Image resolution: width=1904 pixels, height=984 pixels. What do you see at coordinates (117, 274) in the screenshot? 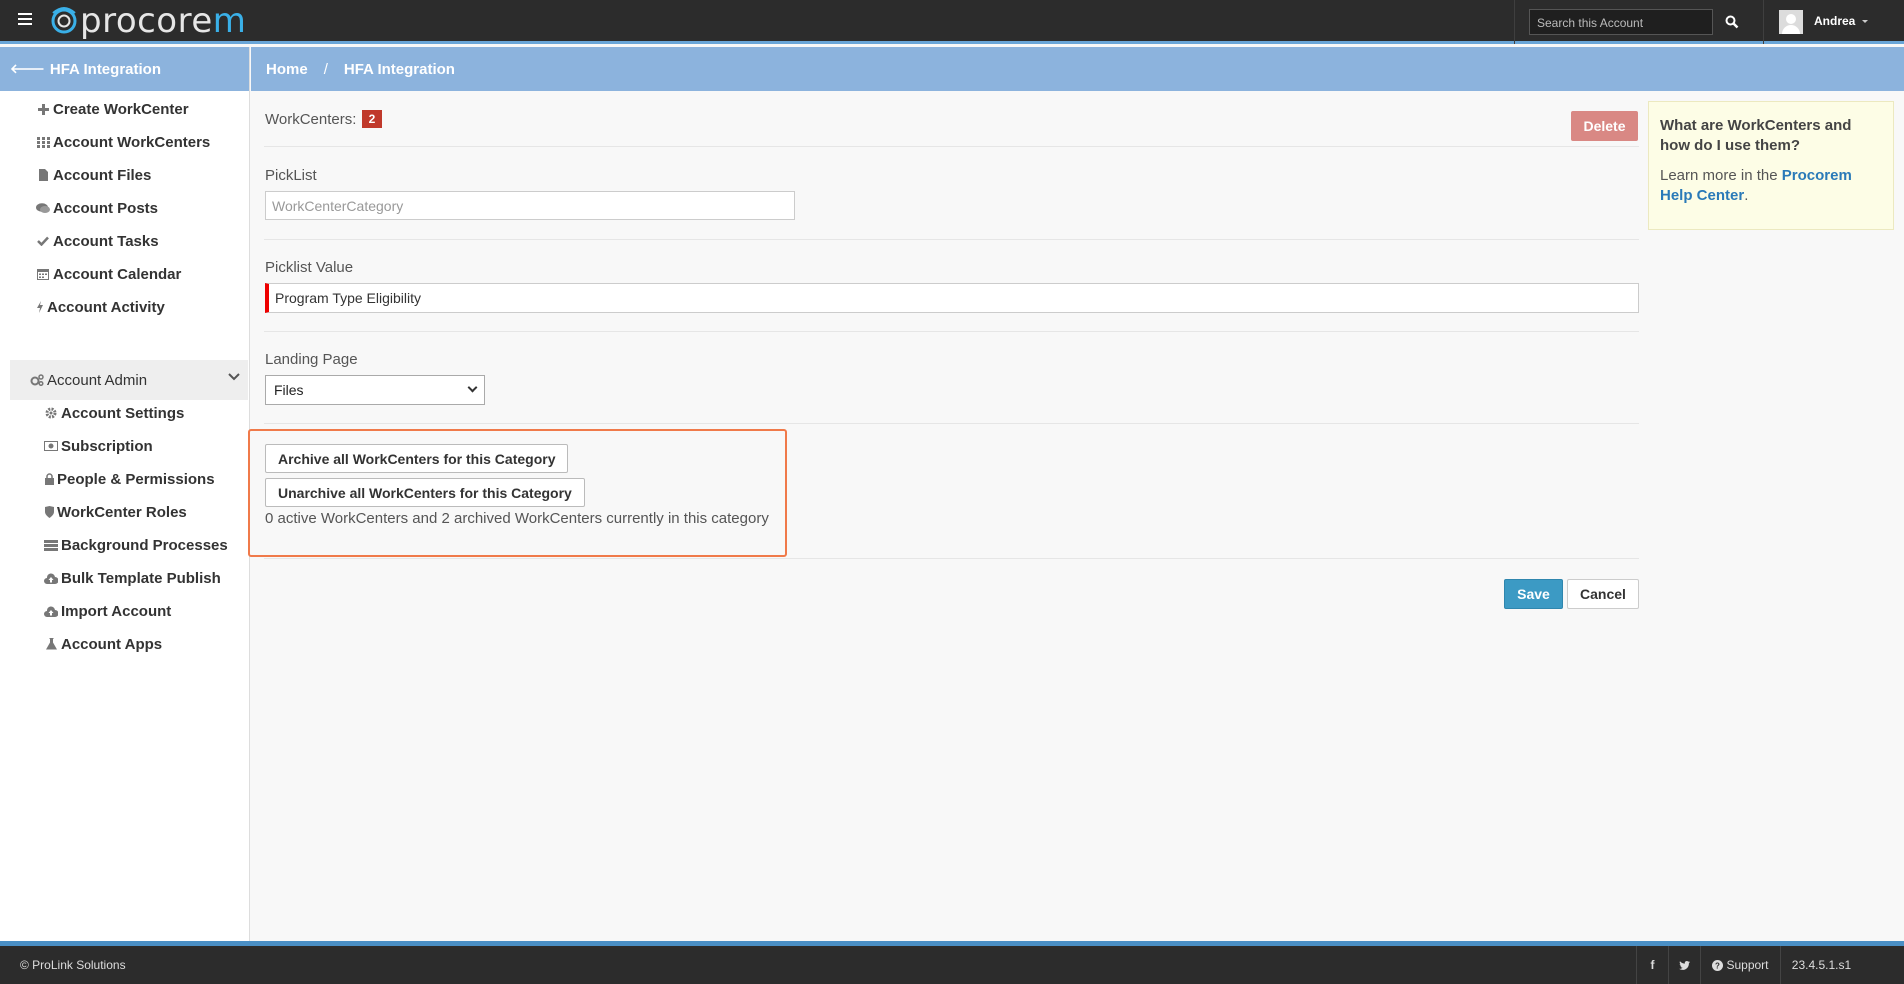
I see `sidebar-item-label: Account Calendar` at bounding box center [117, 274].